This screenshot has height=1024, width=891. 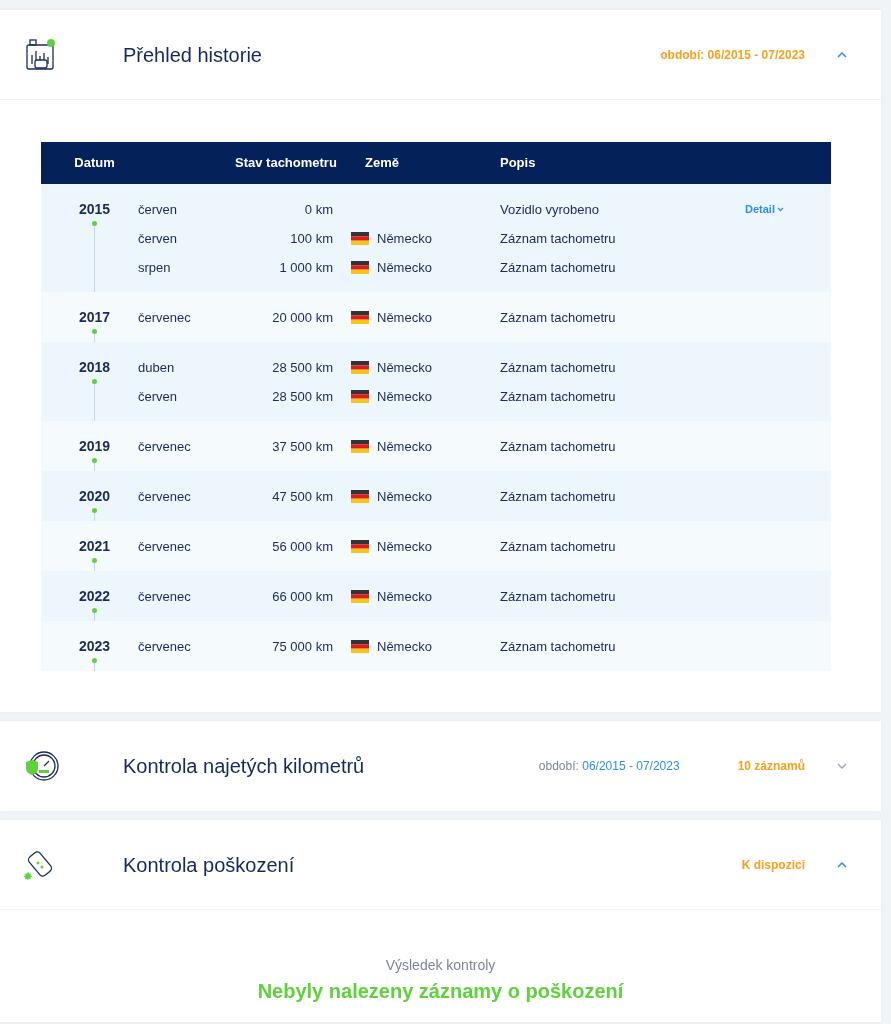 What do you see at coordinates (609, 766) in the screenshot?
I see `period-text: období: 06/2015 - 07/2023` at bounding box center [609, 766].